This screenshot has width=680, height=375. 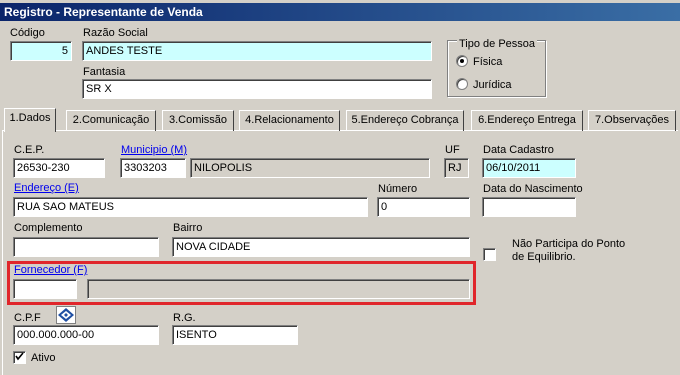 What do you see at coordinates (533, 189) in the screenshot?
I see `data-nascimento-label: Data do Nascimento` at bounding box center [533, 189].